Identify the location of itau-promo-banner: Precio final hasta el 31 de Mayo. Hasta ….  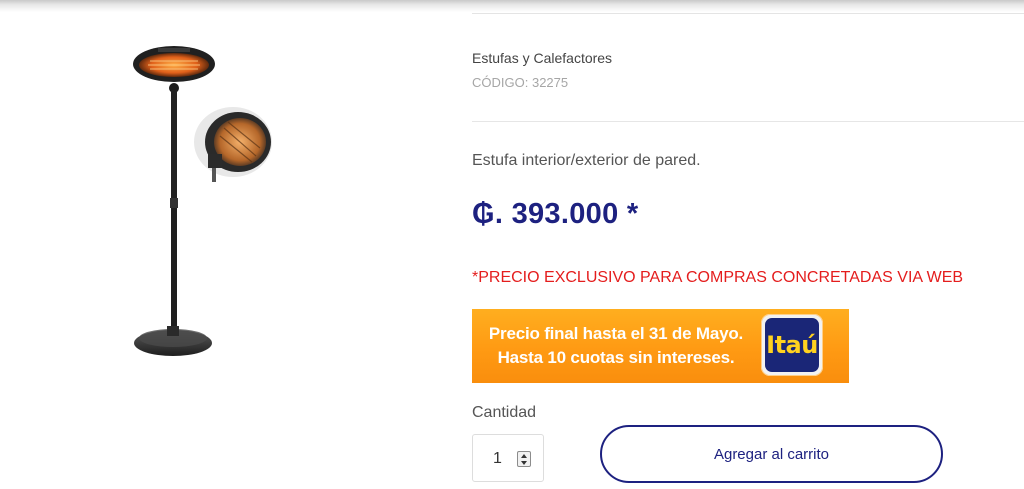
(660, 346).